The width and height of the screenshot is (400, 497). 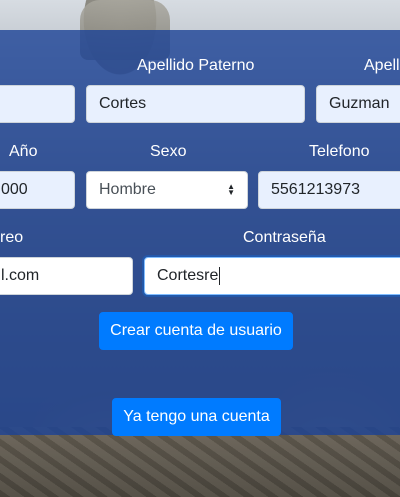 What do you see at coordinates (231, 189) in the screenshot?
I see `select-arrows-icon: ▲ ▼` at bounding box center [231, 189].